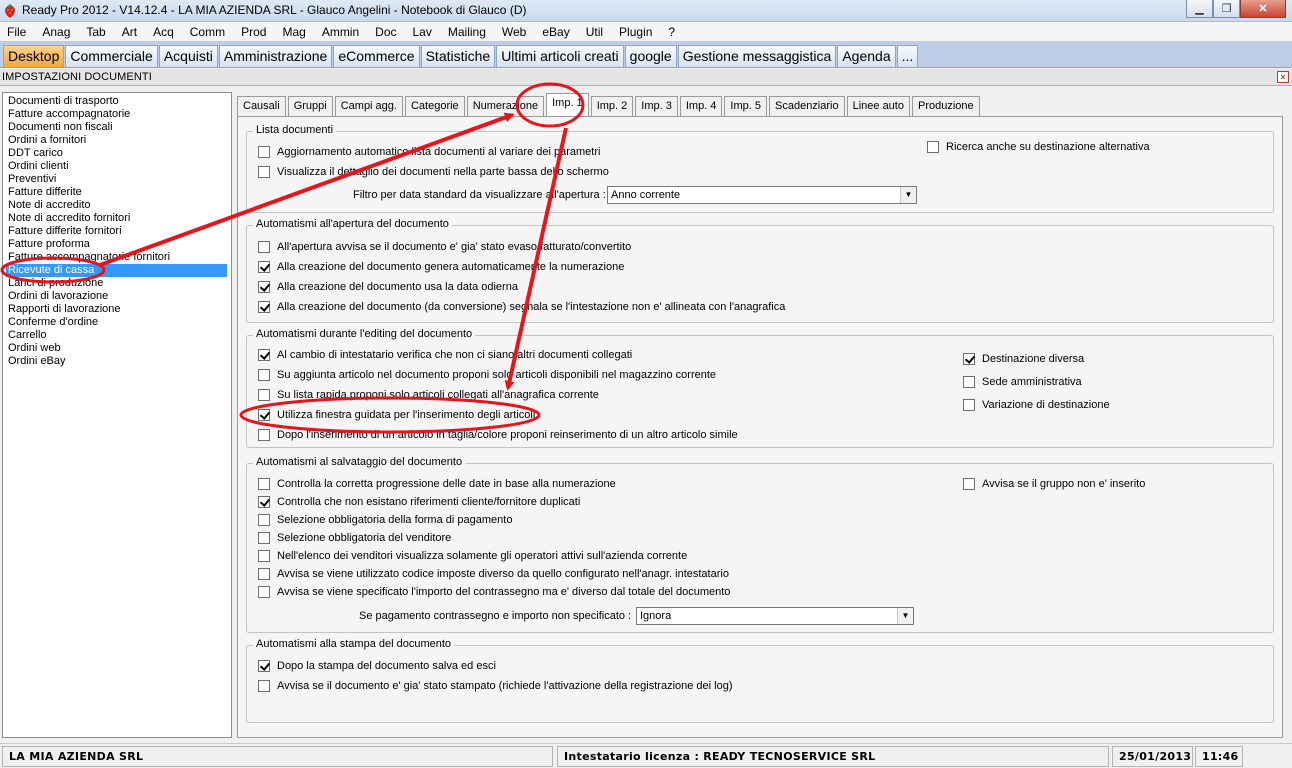 The height and width of the screenshot is (768, 1292). What do you see at coordinates (701, 106) in the screenshot?
I see `settings-tab: Imp. 4` at bounding box center [701, 106].